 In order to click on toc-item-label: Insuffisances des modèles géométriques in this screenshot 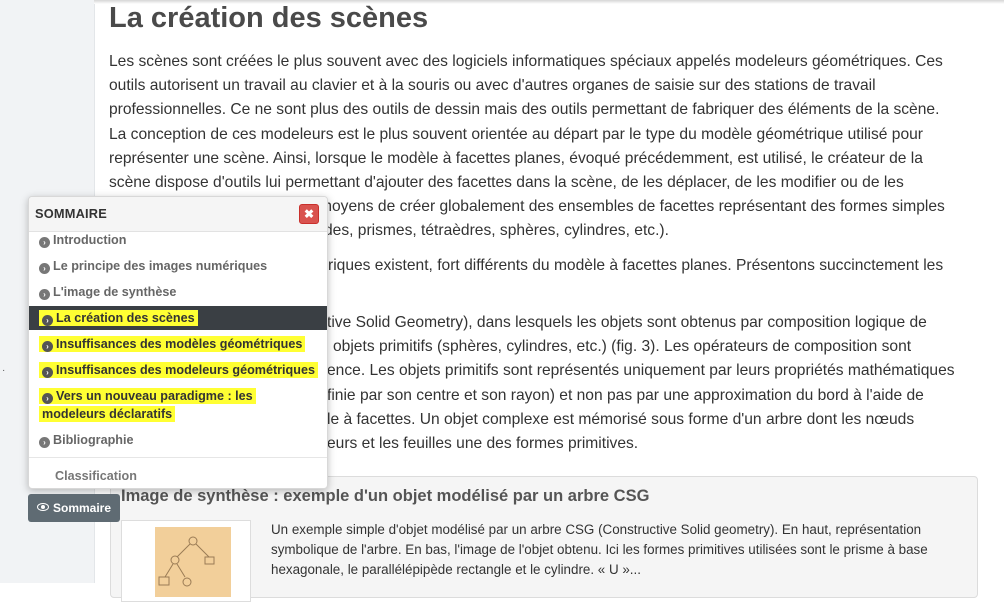, I will do `click(179, 344)`.